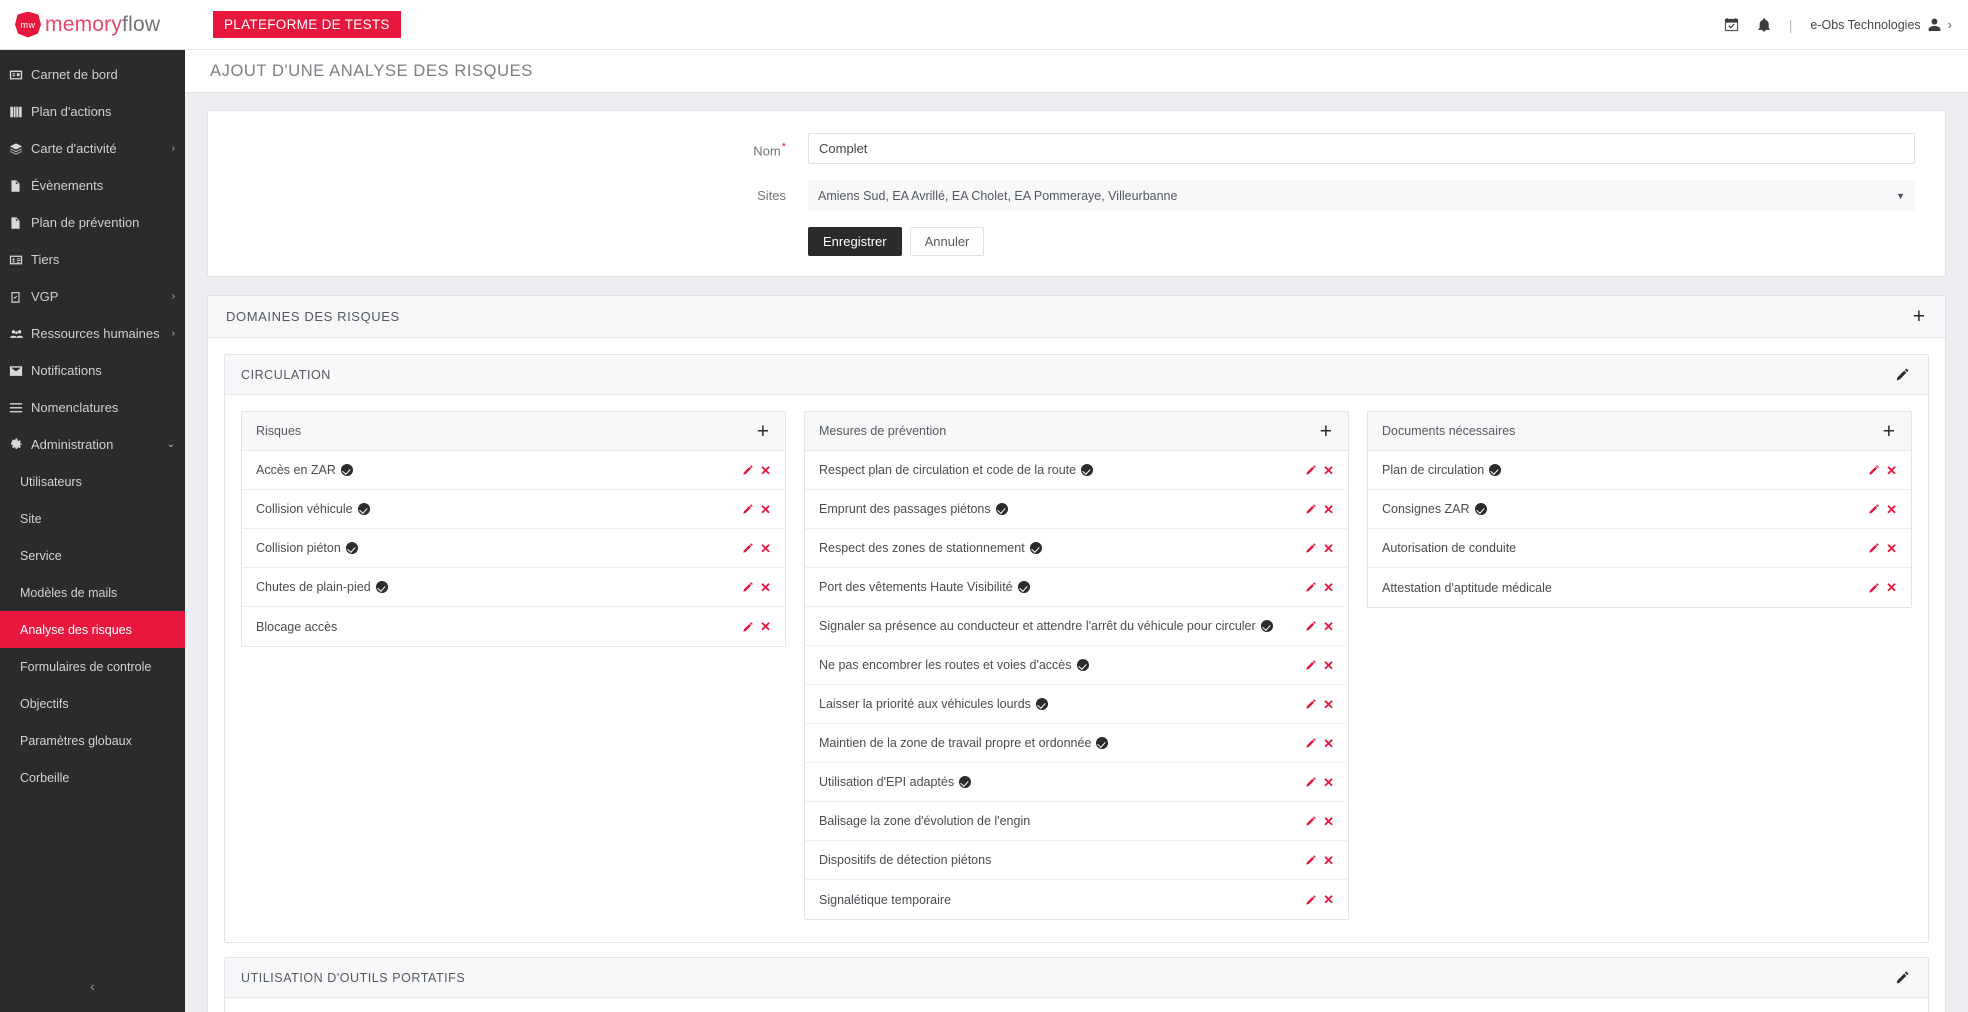 Image resolution: width=1968 pixels, height=1012 pixels. Describe the element at coordinates (92, 74) in the screenshot. I see `sidebar-item-carnet-de-bord: Carnet de bord` at that location.